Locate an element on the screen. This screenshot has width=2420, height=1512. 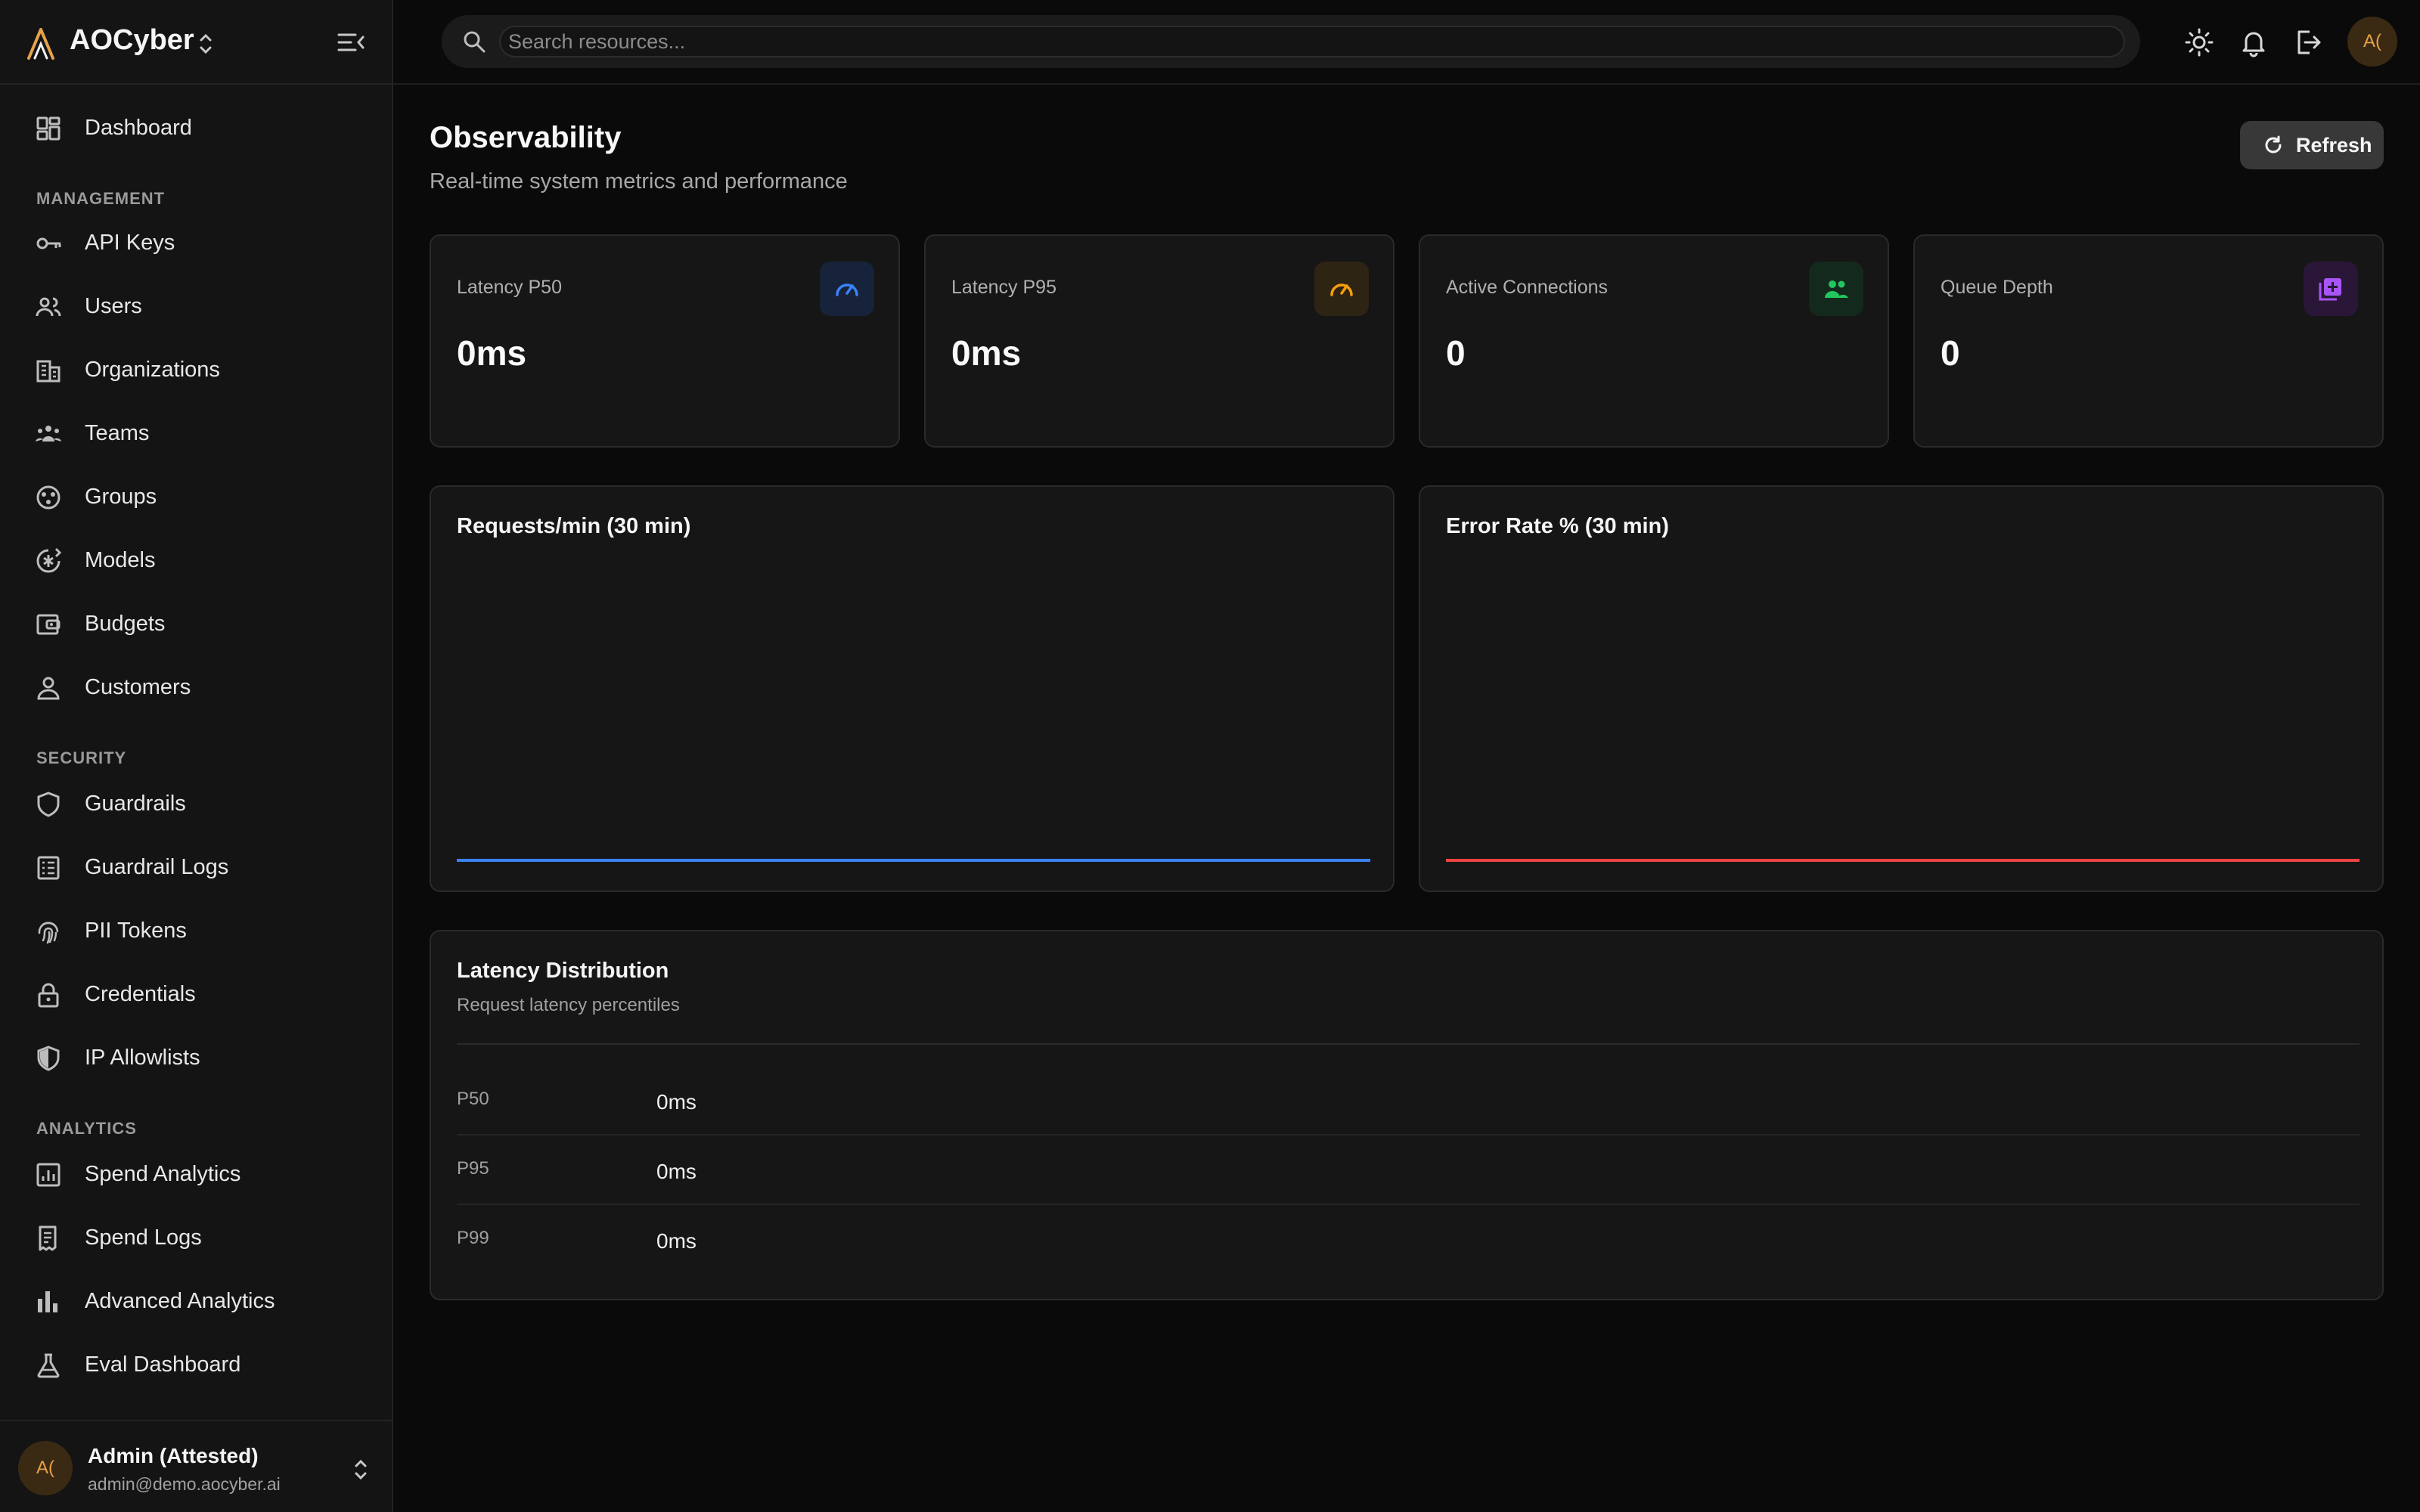
sidebar-item-label: Advanced Analytics is located at coordinates (180, 1301).